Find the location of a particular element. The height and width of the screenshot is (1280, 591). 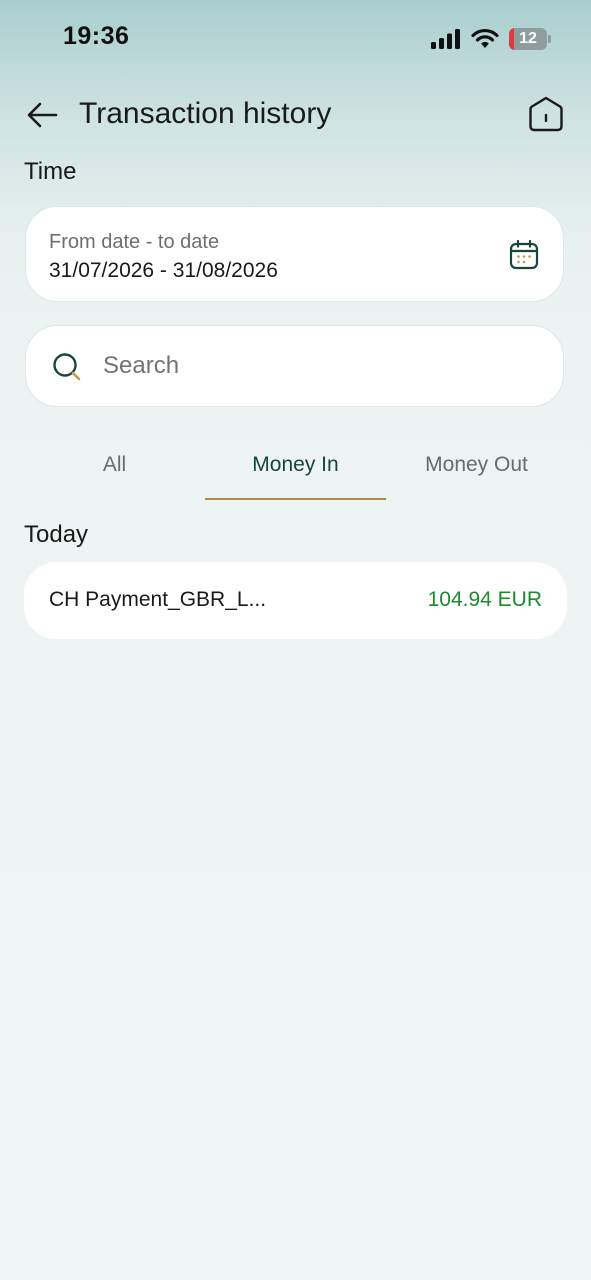

header: Transaction history is located at coordinates (295, 116).